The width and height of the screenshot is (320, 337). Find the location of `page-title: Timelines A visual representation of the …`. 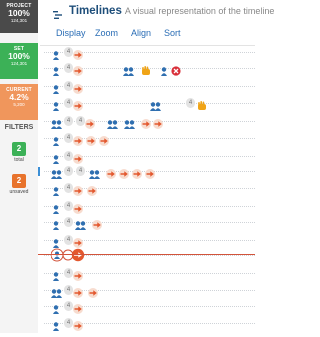

page-title: Timelines A visual representation of the … is located at coordinates (171, 11).